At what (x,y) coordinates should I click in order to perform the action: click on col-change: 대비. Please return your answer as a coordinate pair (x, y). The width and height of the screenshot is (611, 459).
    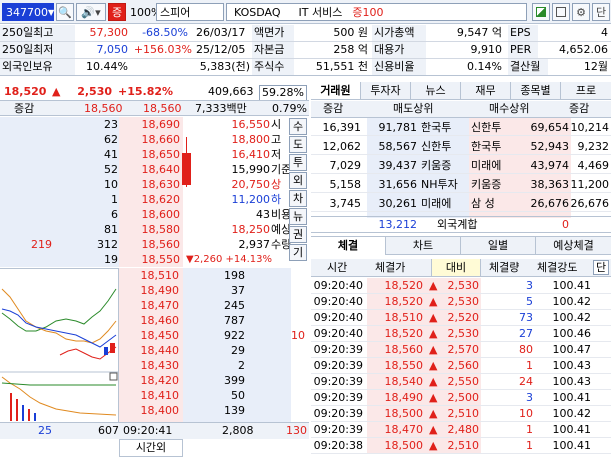
    Looking at the image, I should click on (456, 267).